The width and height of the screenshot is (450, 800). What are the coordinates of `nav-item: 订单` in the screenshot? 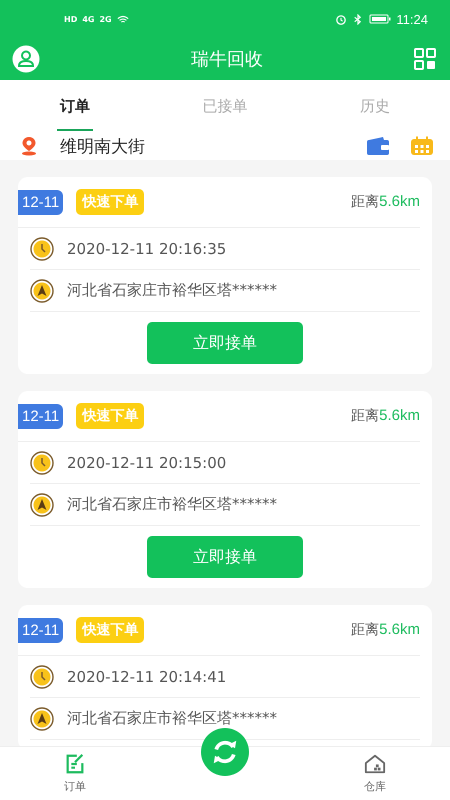 It's located at (75, 773).